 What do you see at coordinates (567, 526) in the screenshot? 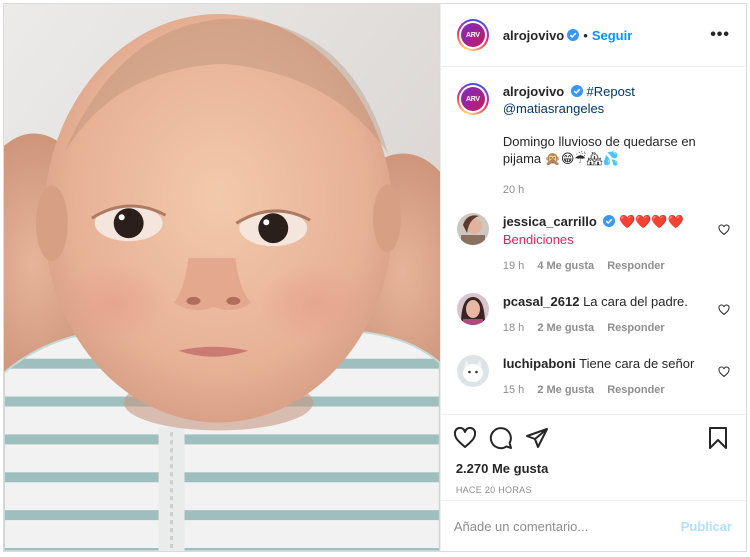
I see `comment-input` at bounding box center [567, 526].